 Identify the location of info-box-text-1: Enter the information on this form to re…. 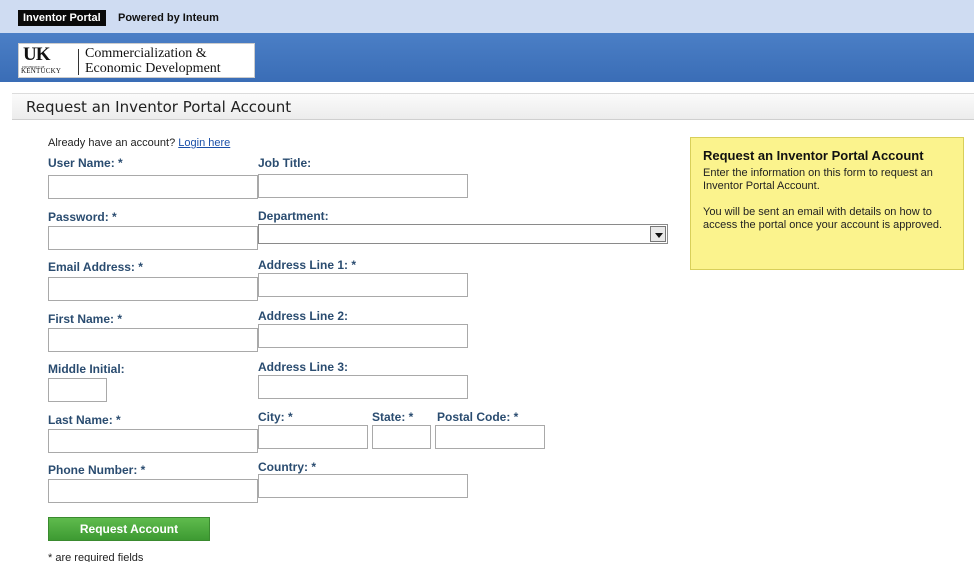
(818, 179).